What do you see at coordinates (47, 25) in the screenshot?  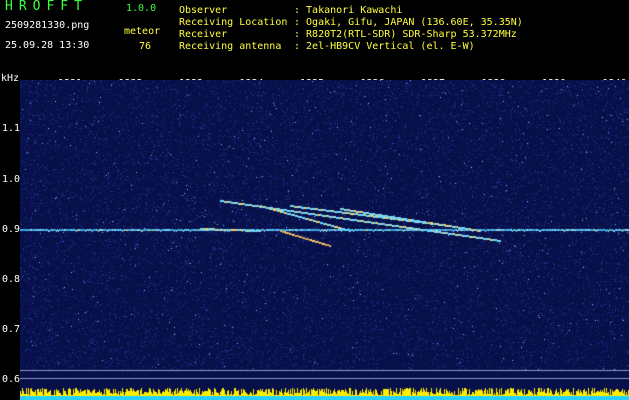 I see `file-name: 2509281330.png` at bounding box center [47, 25].